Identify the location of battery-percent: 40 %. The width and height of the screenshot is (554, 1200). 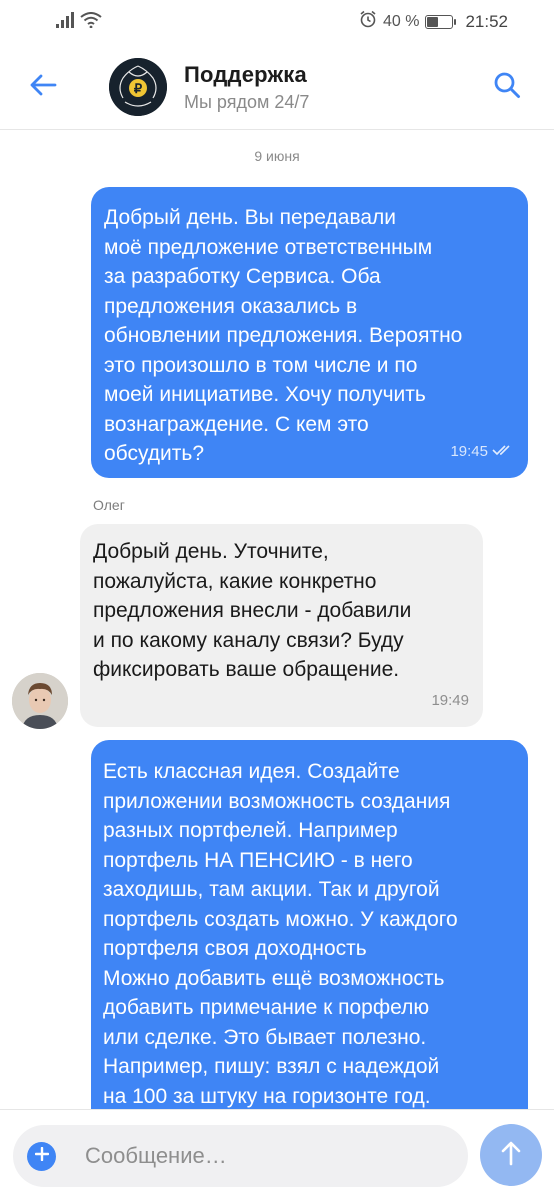
(401, 21).